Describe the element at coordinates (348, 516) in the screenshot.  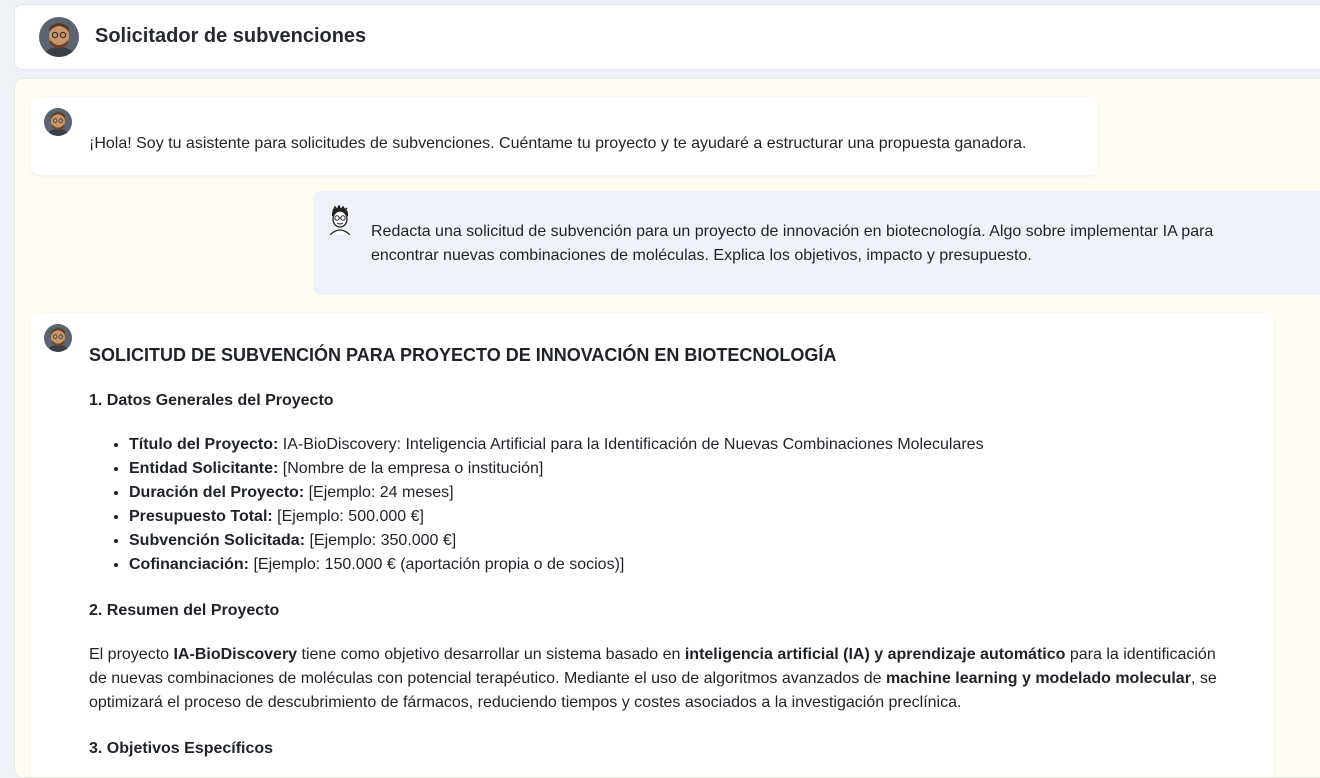
I see `item-value: [Ejemplo: 500.000 €]` at that location.